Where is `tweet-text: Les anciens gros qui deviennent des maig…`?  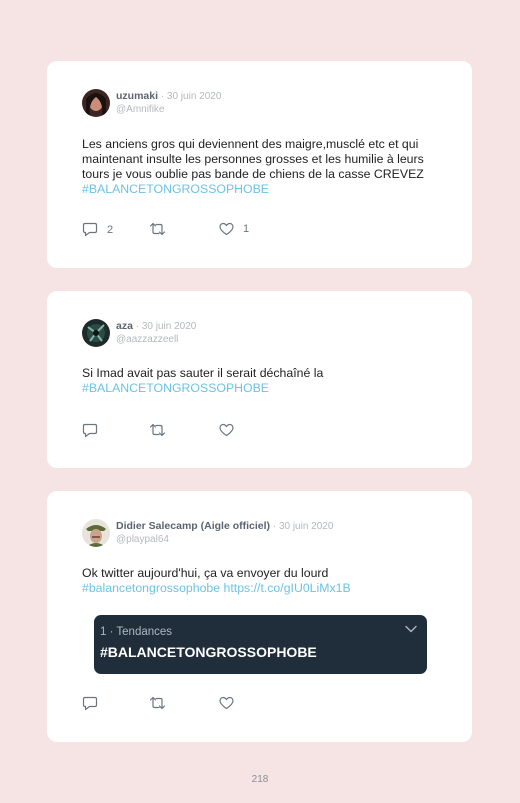
tweet-text: Les anciens gros qui deviennent des maig… is located at coordinates (257, 167).